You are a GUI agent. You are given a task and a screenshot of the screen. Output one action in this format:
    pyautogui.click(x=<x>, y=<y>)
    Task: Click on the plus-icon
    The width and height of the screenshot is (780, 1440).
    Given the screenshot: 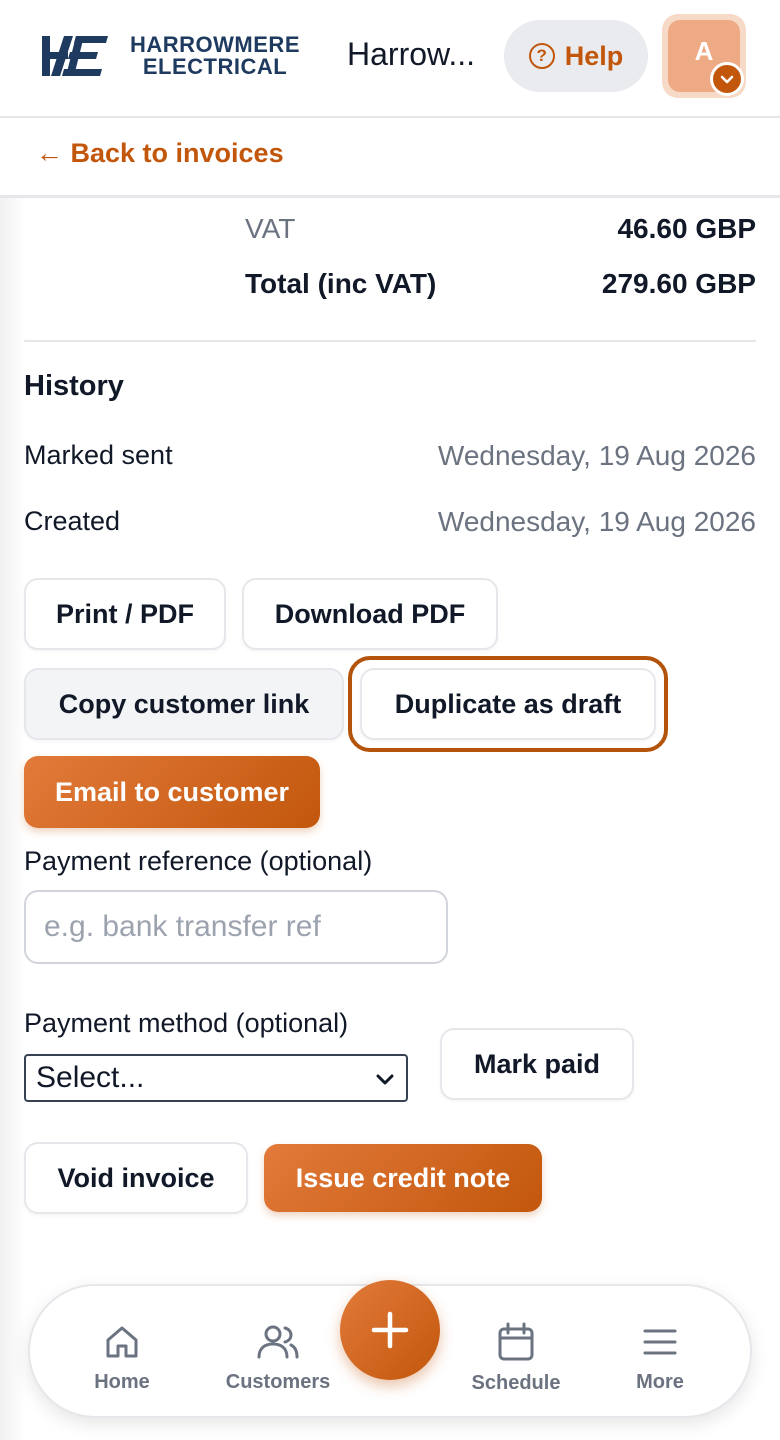 What is the action you would take?
    pyautogui.click(x=390, y=1330)
    